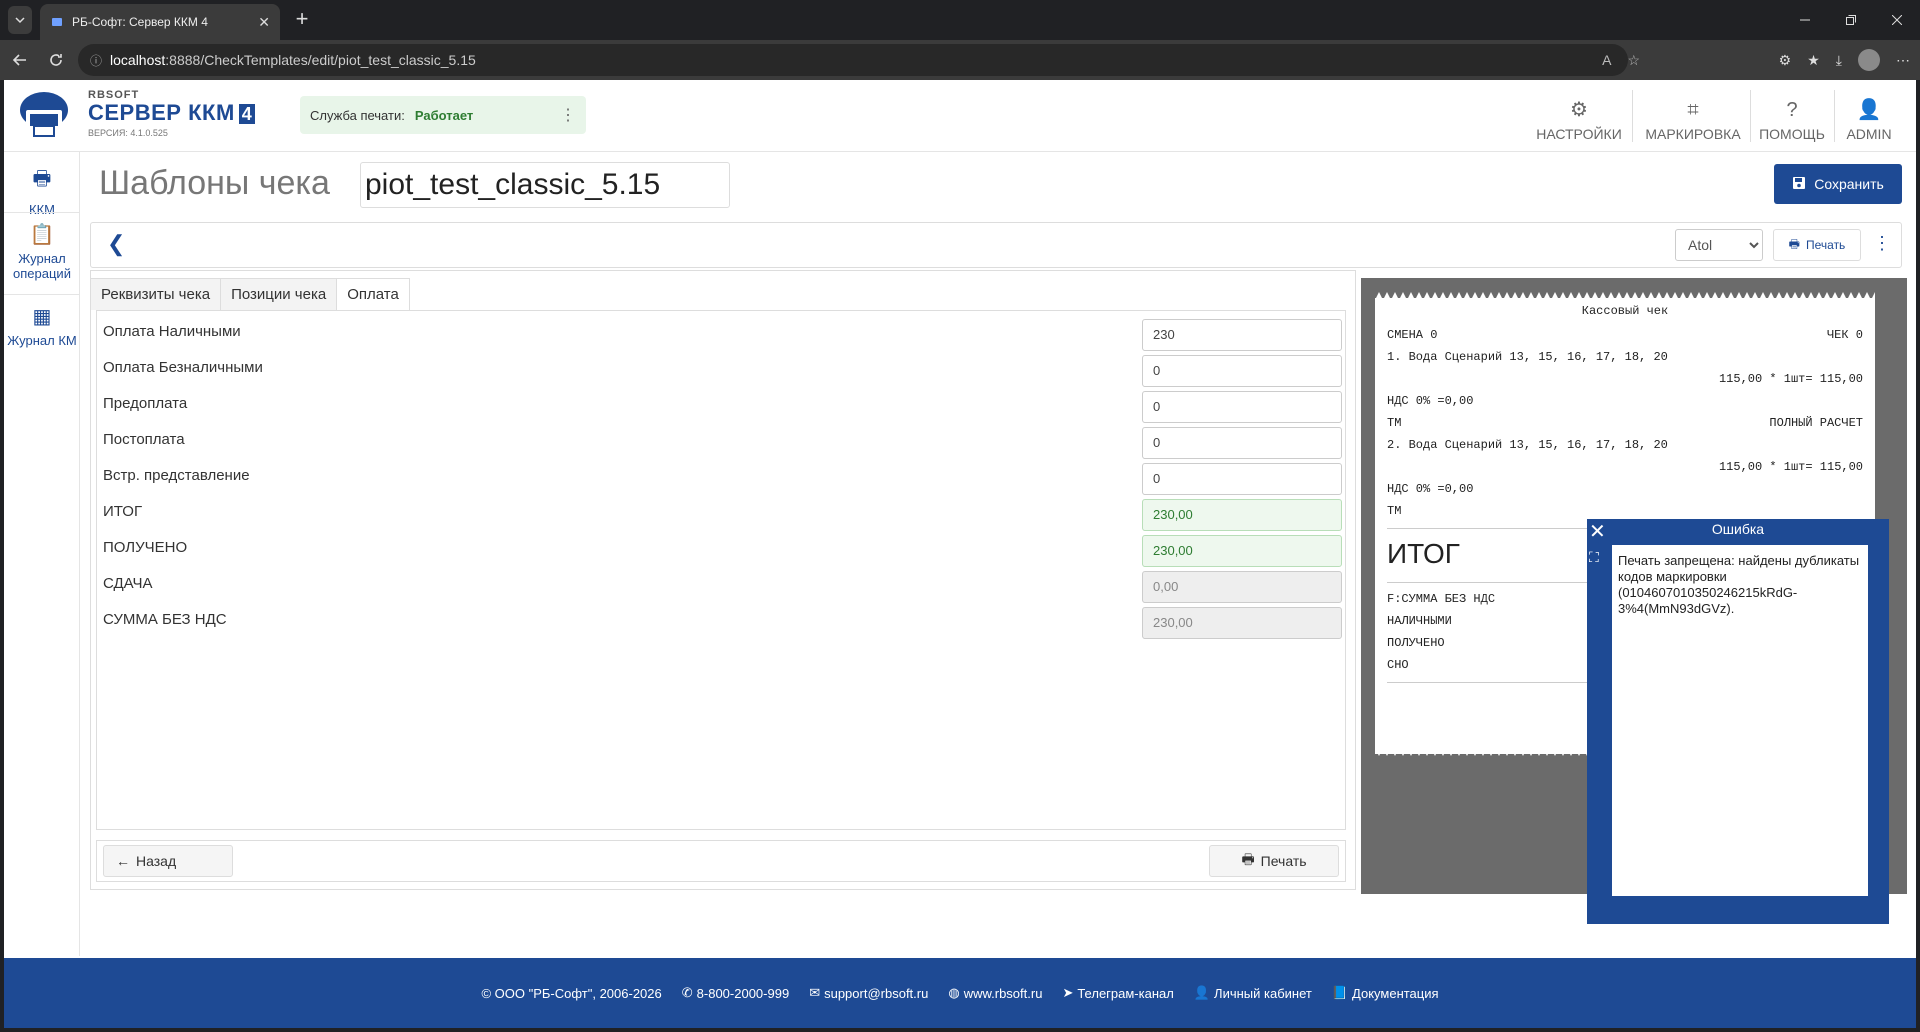 Image resolution: width=1920 pixels, height=1032 pixels. What do you see at coordinates (1839, 60) in the screenshot?
I see `download-icon: ⤓` at bounding box center [1839, 60].